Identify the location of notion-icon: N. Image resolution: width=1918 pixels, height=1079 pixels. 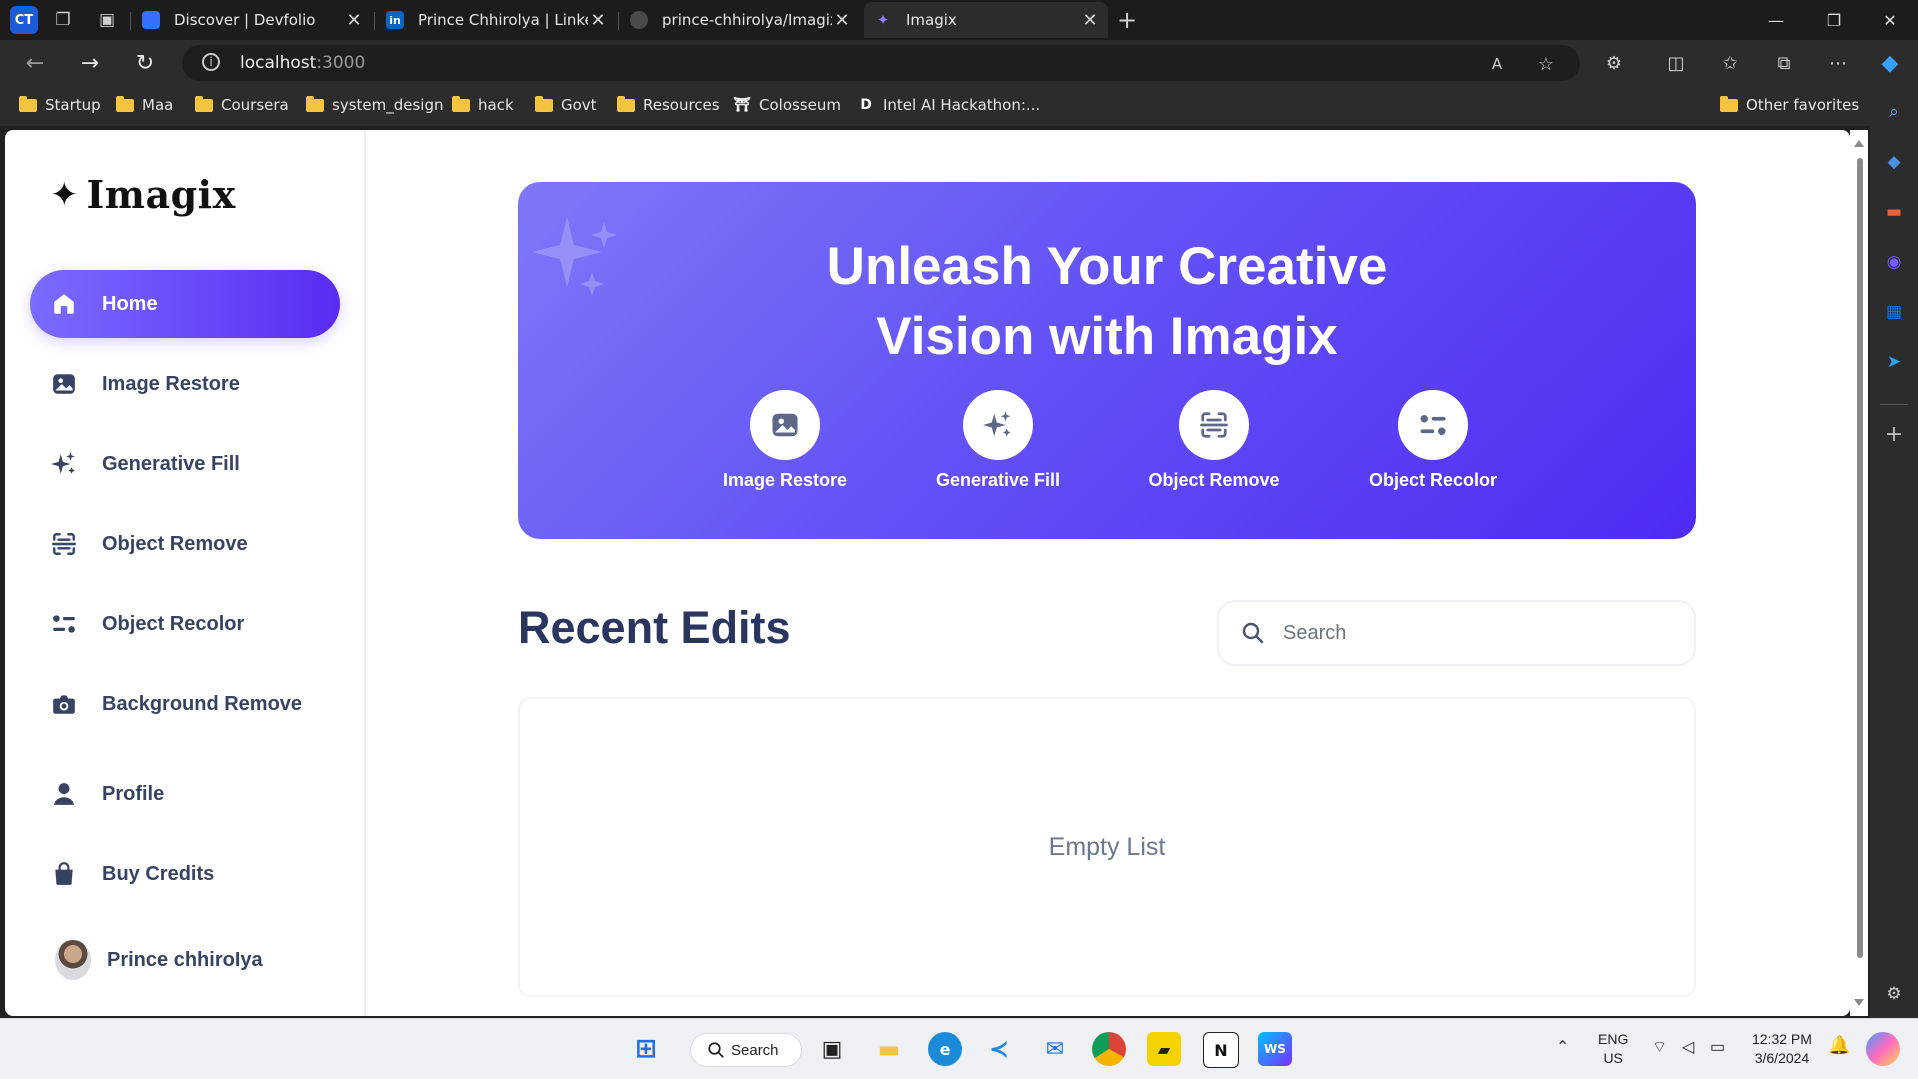
(1221, 1050).